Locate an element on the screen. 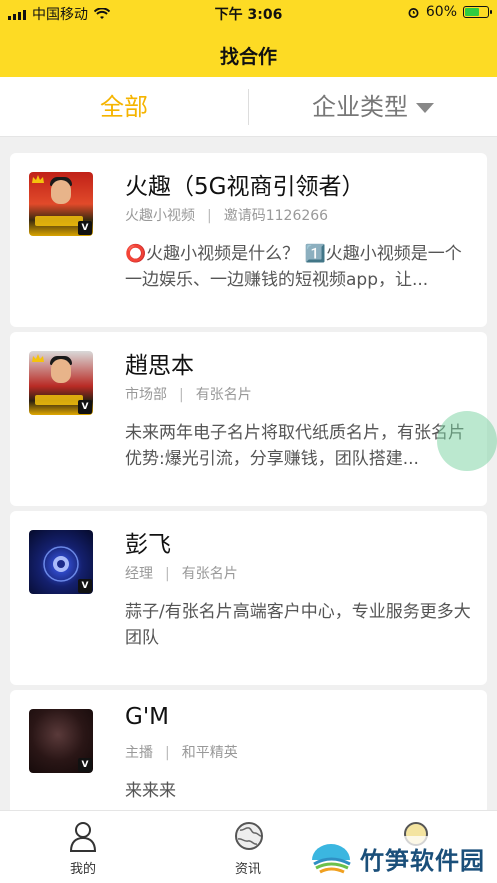  alarm-icon is located at coordinates (413, 12).